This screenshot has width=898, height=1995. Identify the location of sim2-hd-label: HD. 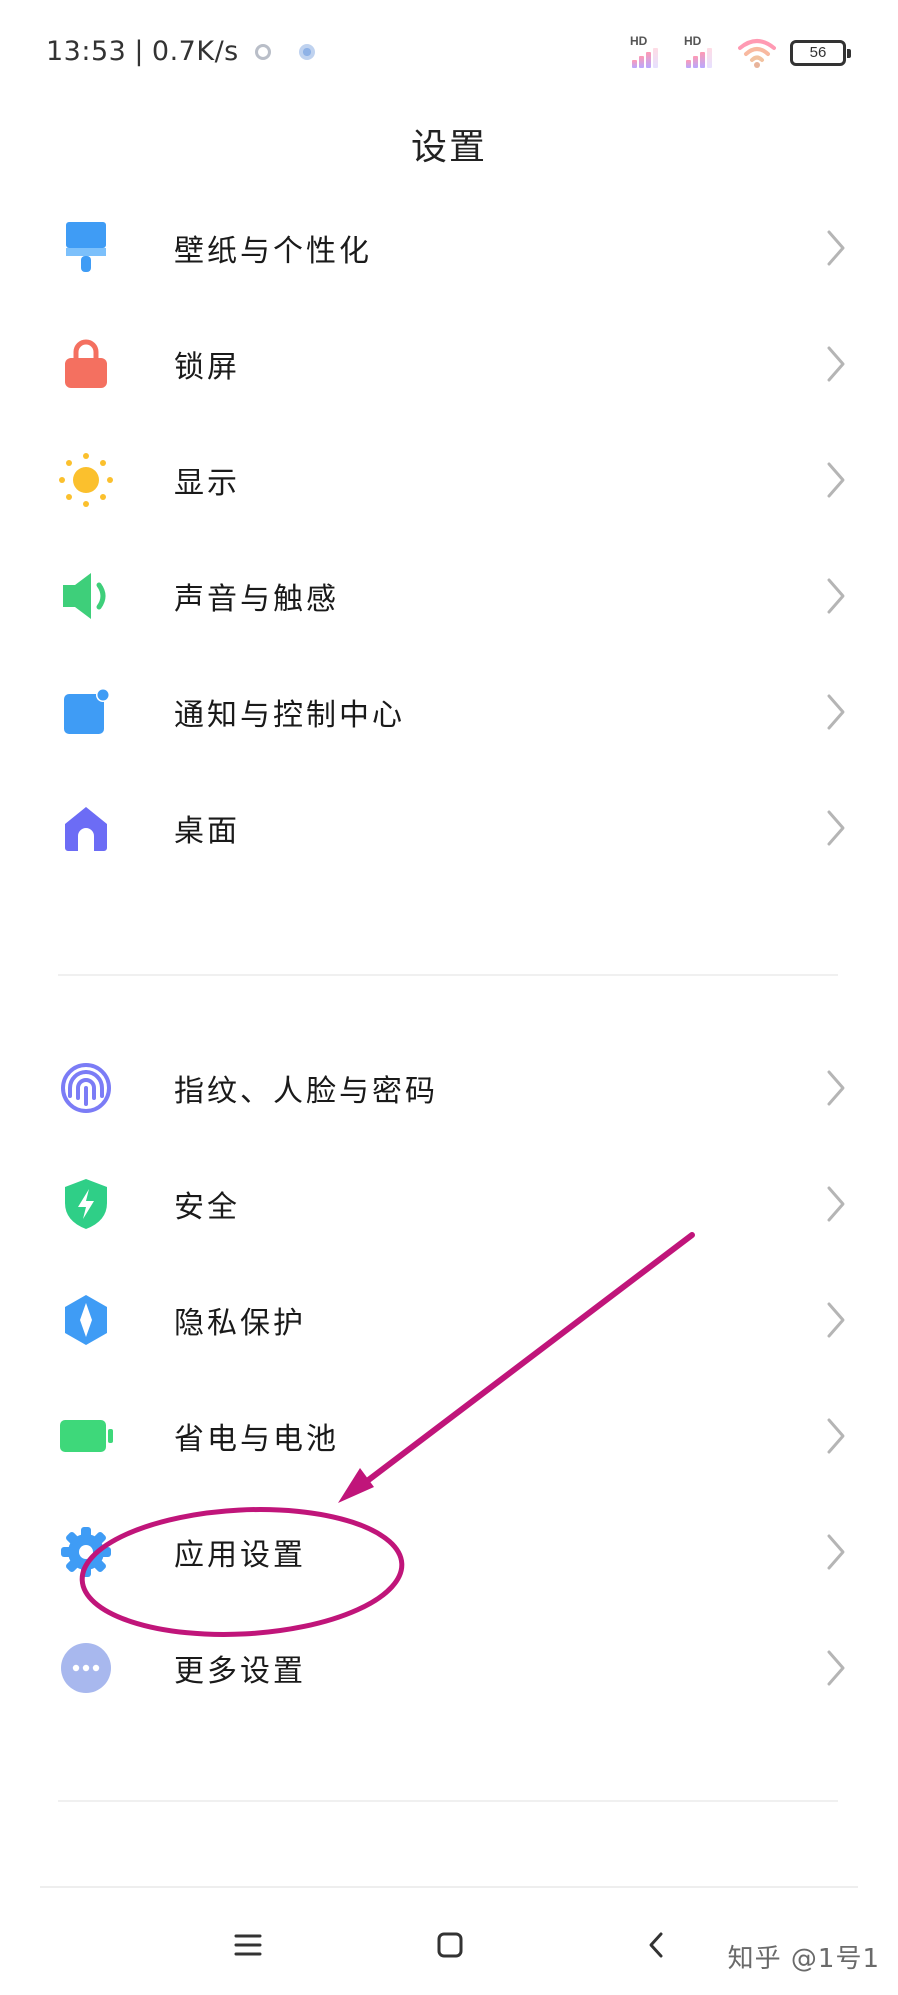
(693, 41).